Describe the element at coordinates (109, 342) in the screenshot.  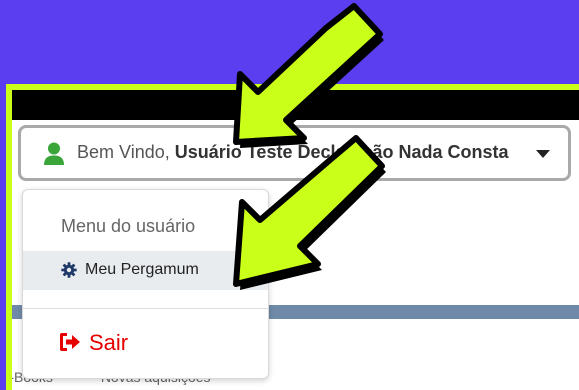
I see `logout-label: Sair` at that location.